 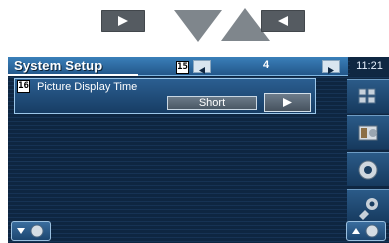 What do you see at coordinates (73, 75) in the screenshot?
I see `title-underline` at bounding box center [73, 75].